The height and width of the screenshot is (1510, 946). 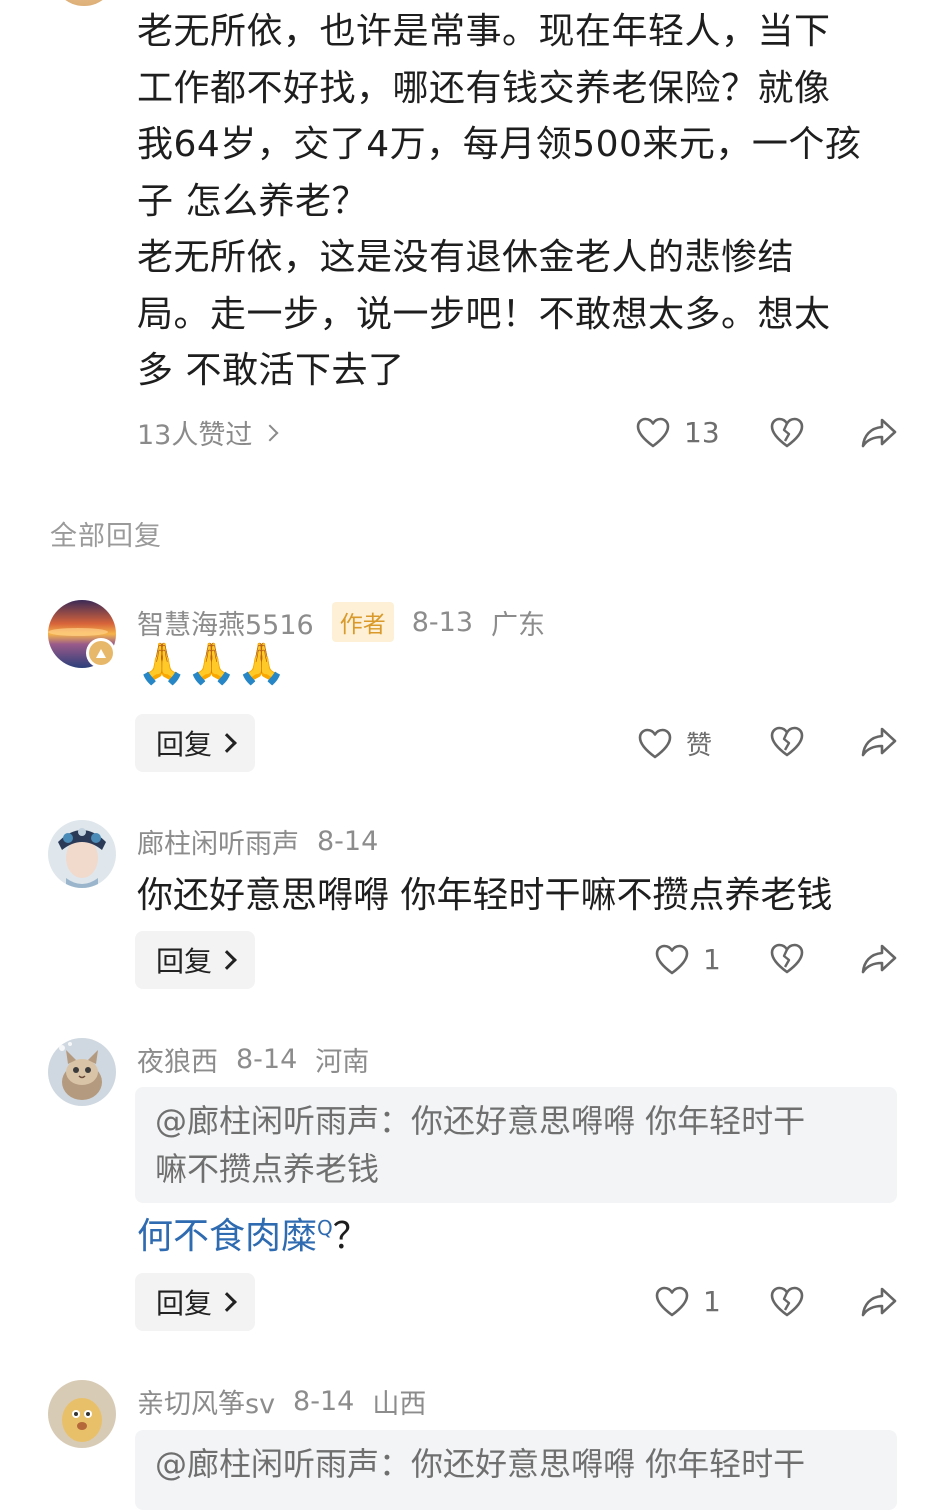 I want to click on likers-label: 13人赞过, so click(x=195, y=435).